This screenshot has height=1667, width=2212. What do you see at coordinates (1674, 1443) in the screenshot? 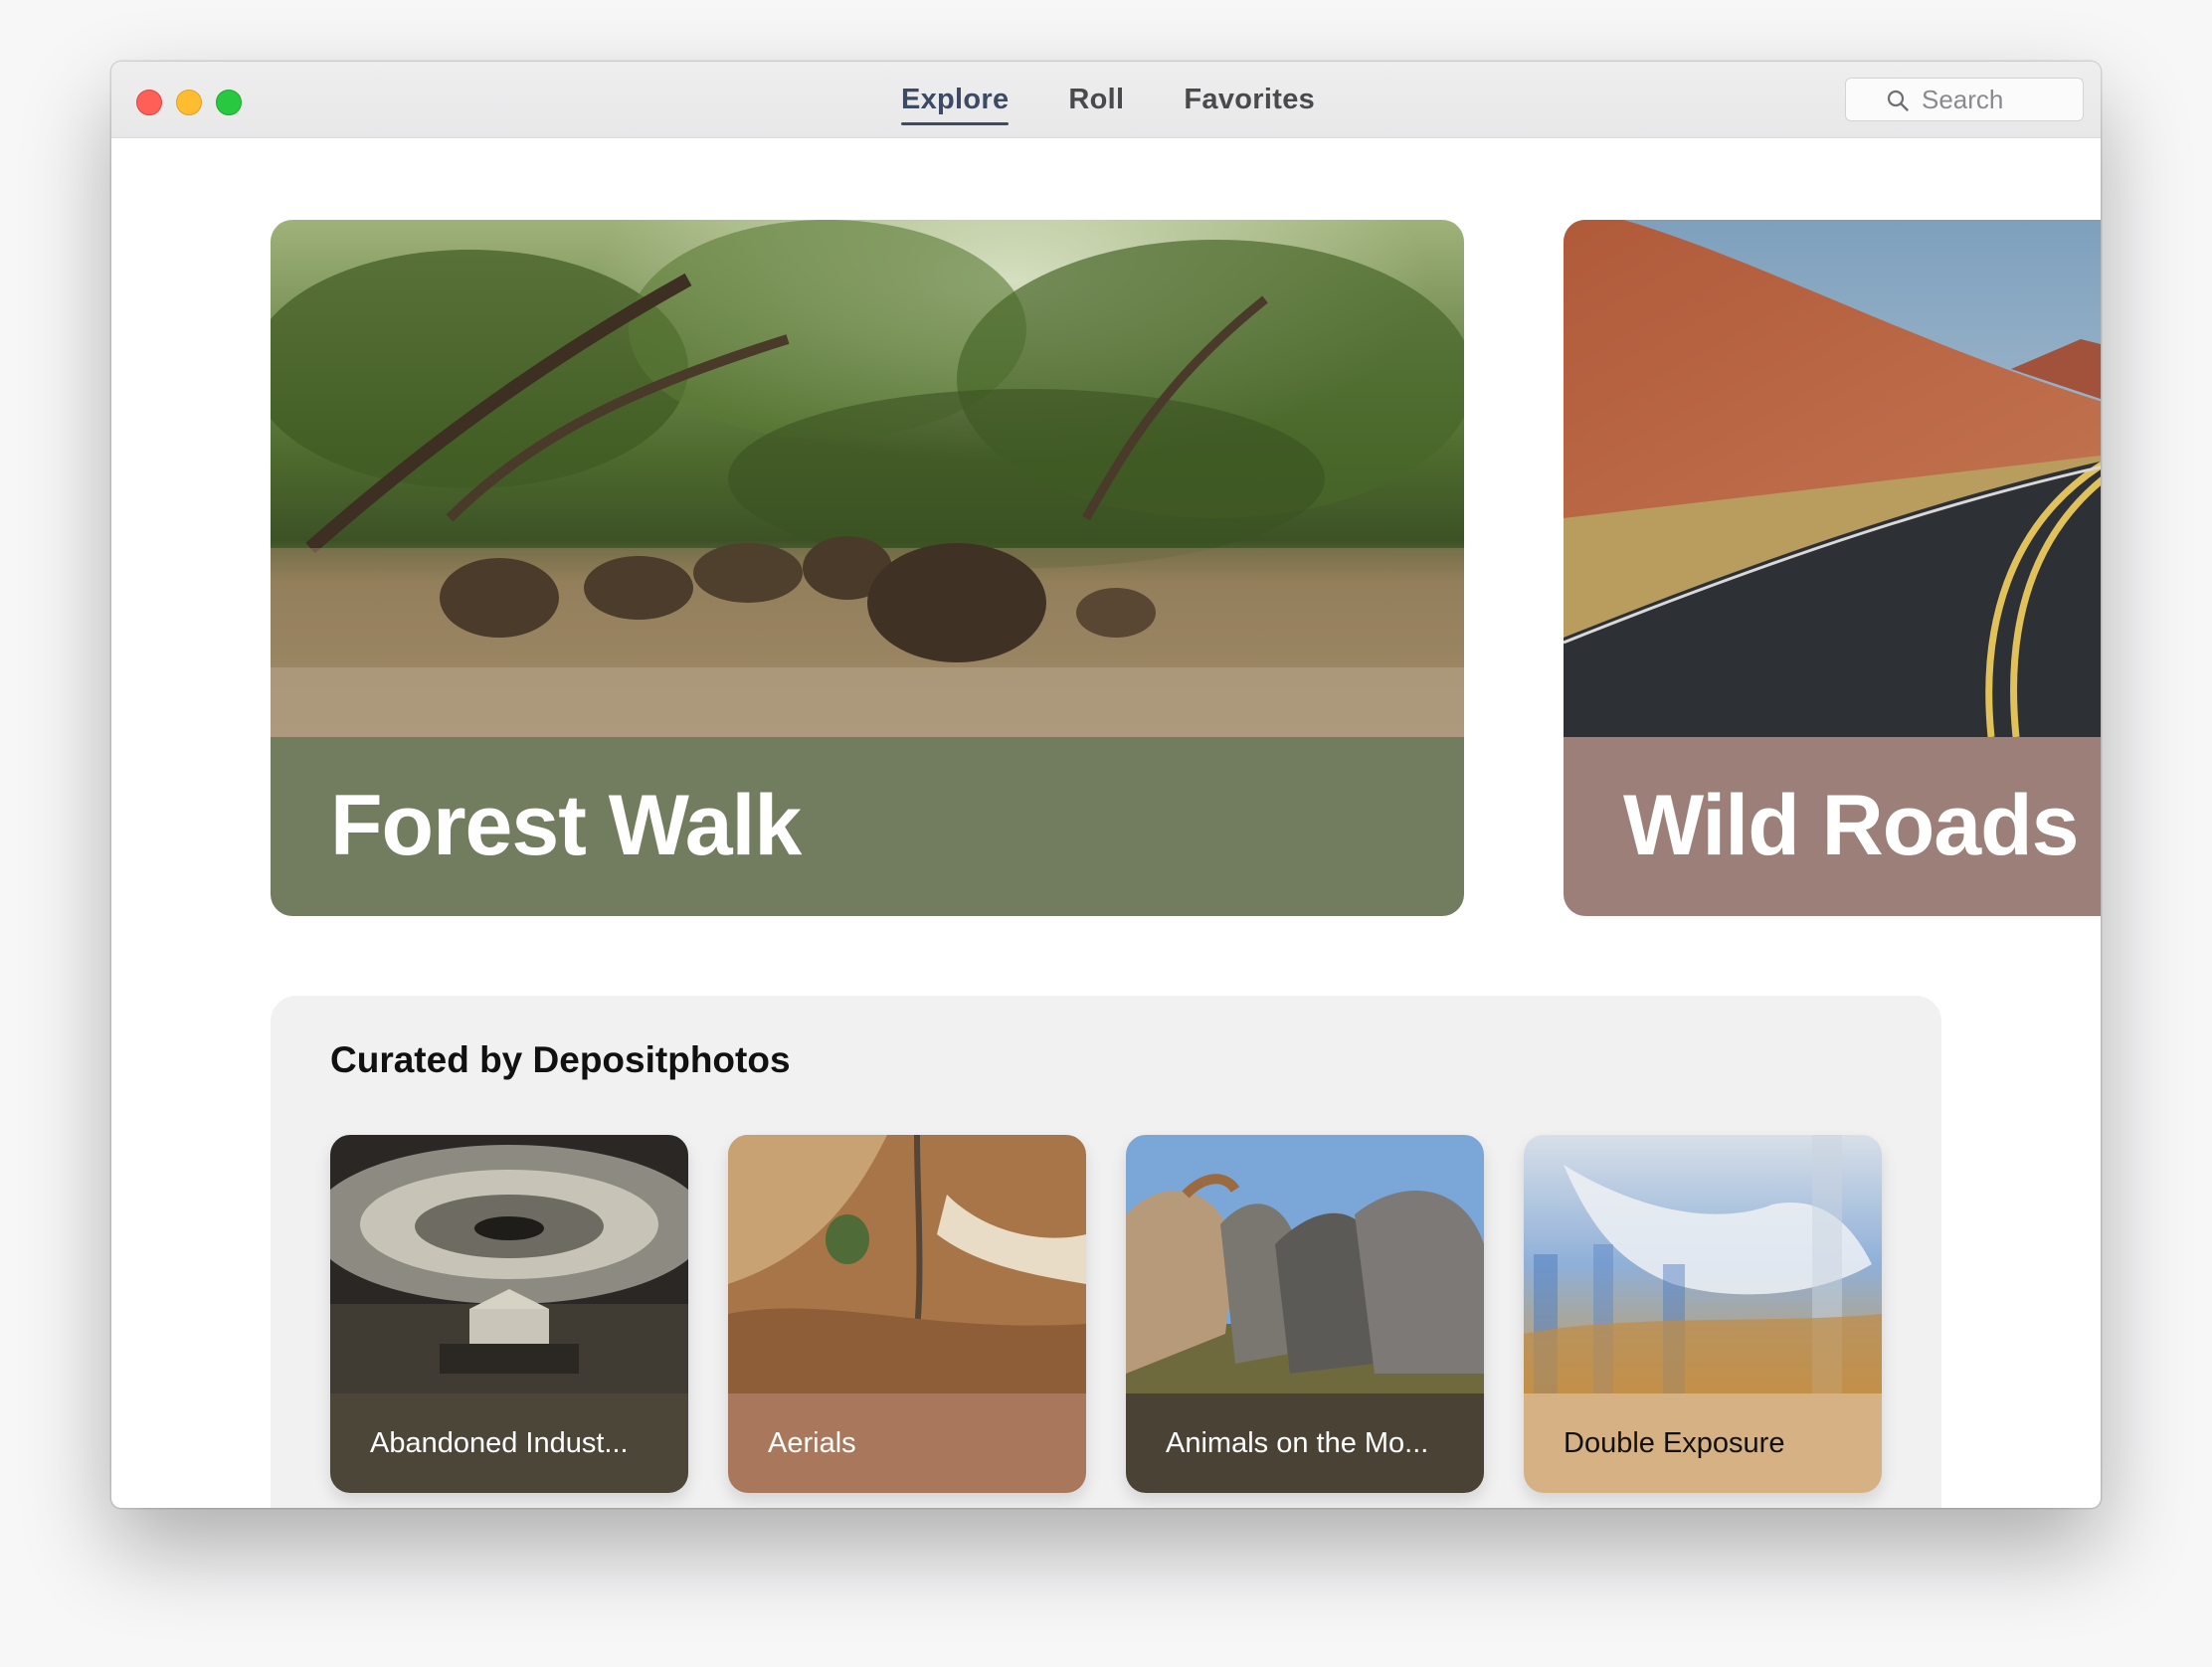
I see `double-exposure-label: Double Exposure` at bounding box center [1674, 1443].